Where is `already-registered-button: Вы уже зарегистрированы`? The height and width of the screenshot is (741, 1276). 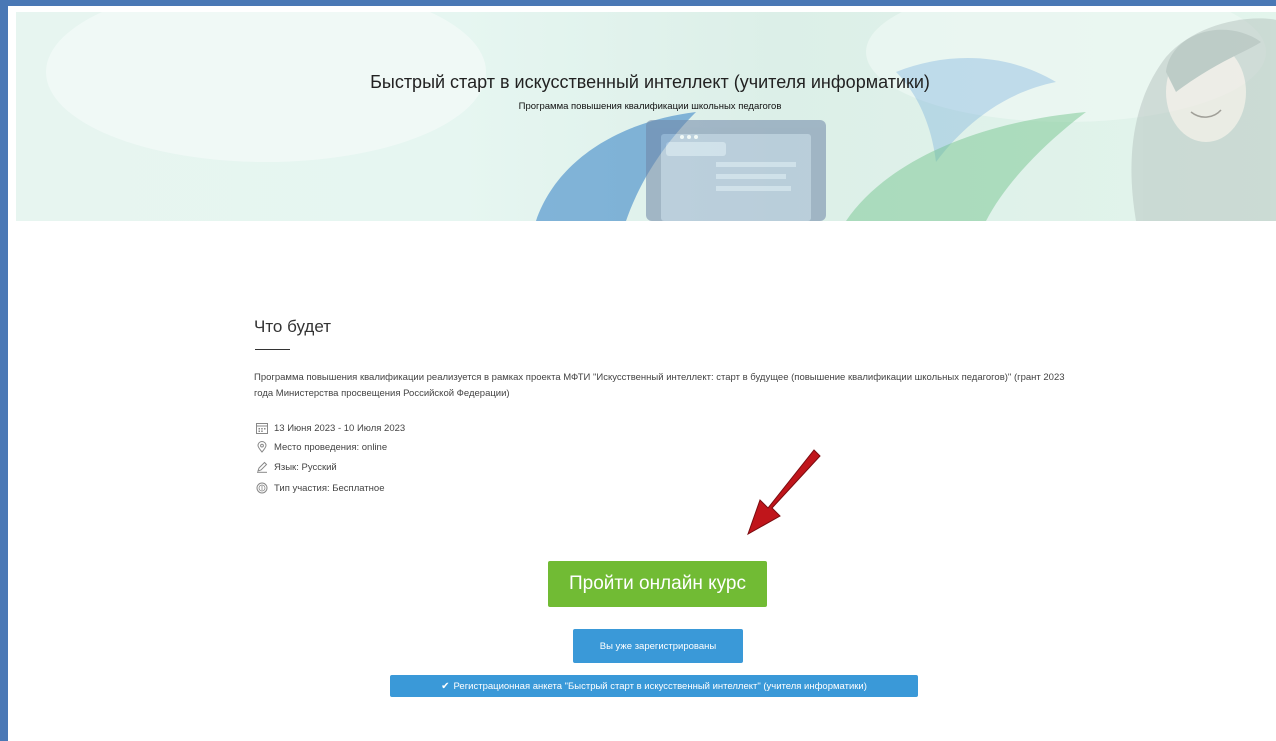
already-registered-button: Вы уже зарегистрированы is located at coordinates (658, 646).